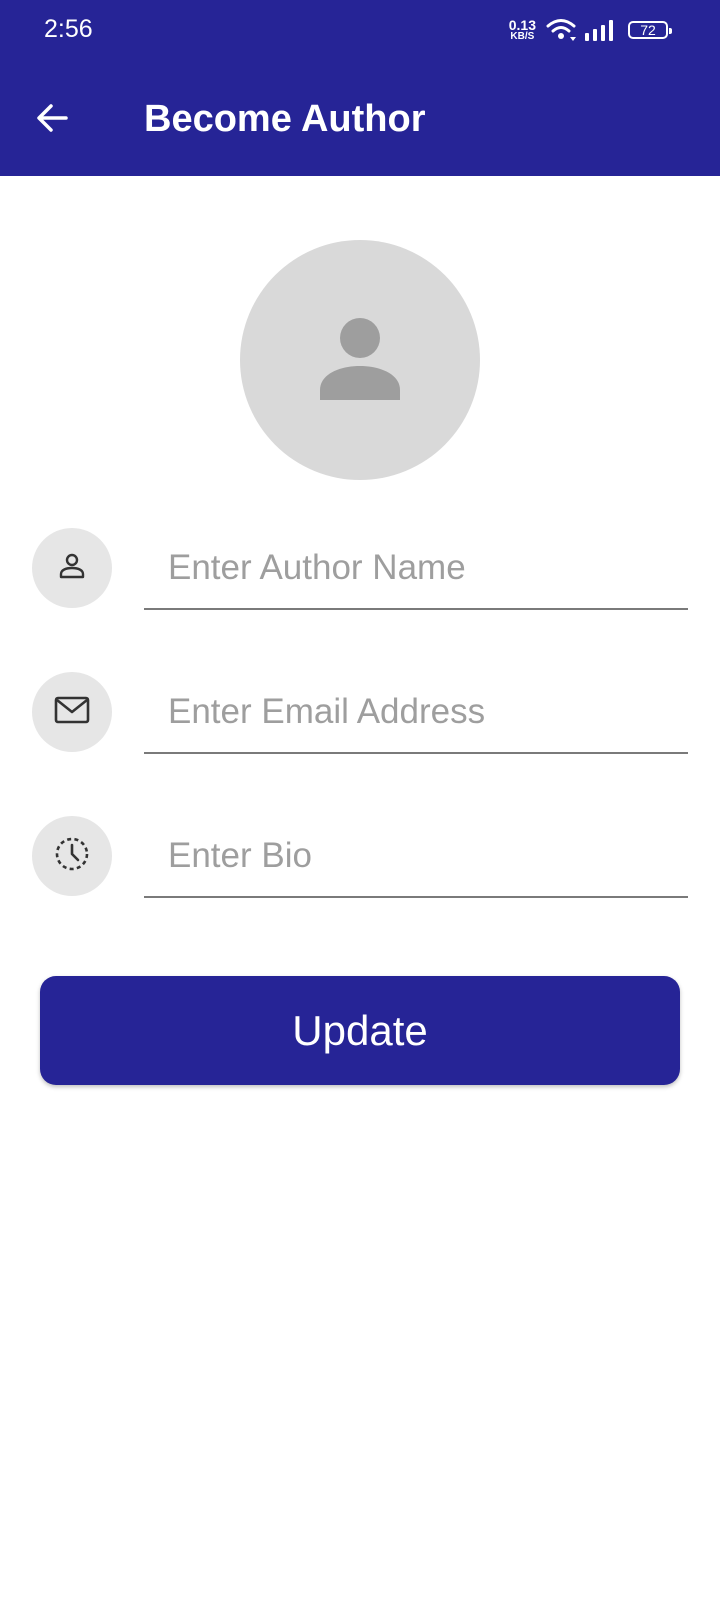  I want to click on person-placeholder-icon, so click(360, 360).